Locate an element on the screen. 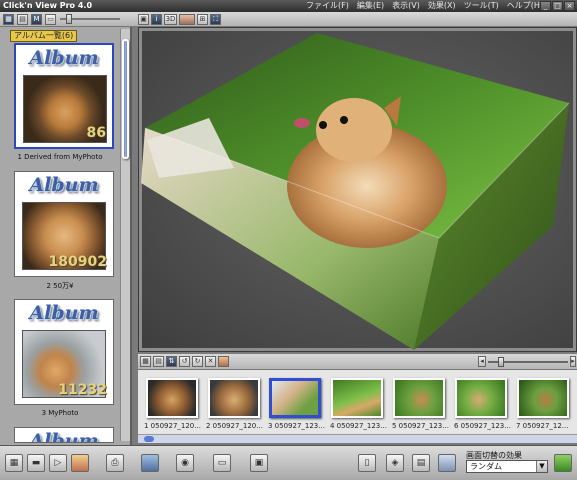  screen-effect-icon is located at coordinates (447, 463).